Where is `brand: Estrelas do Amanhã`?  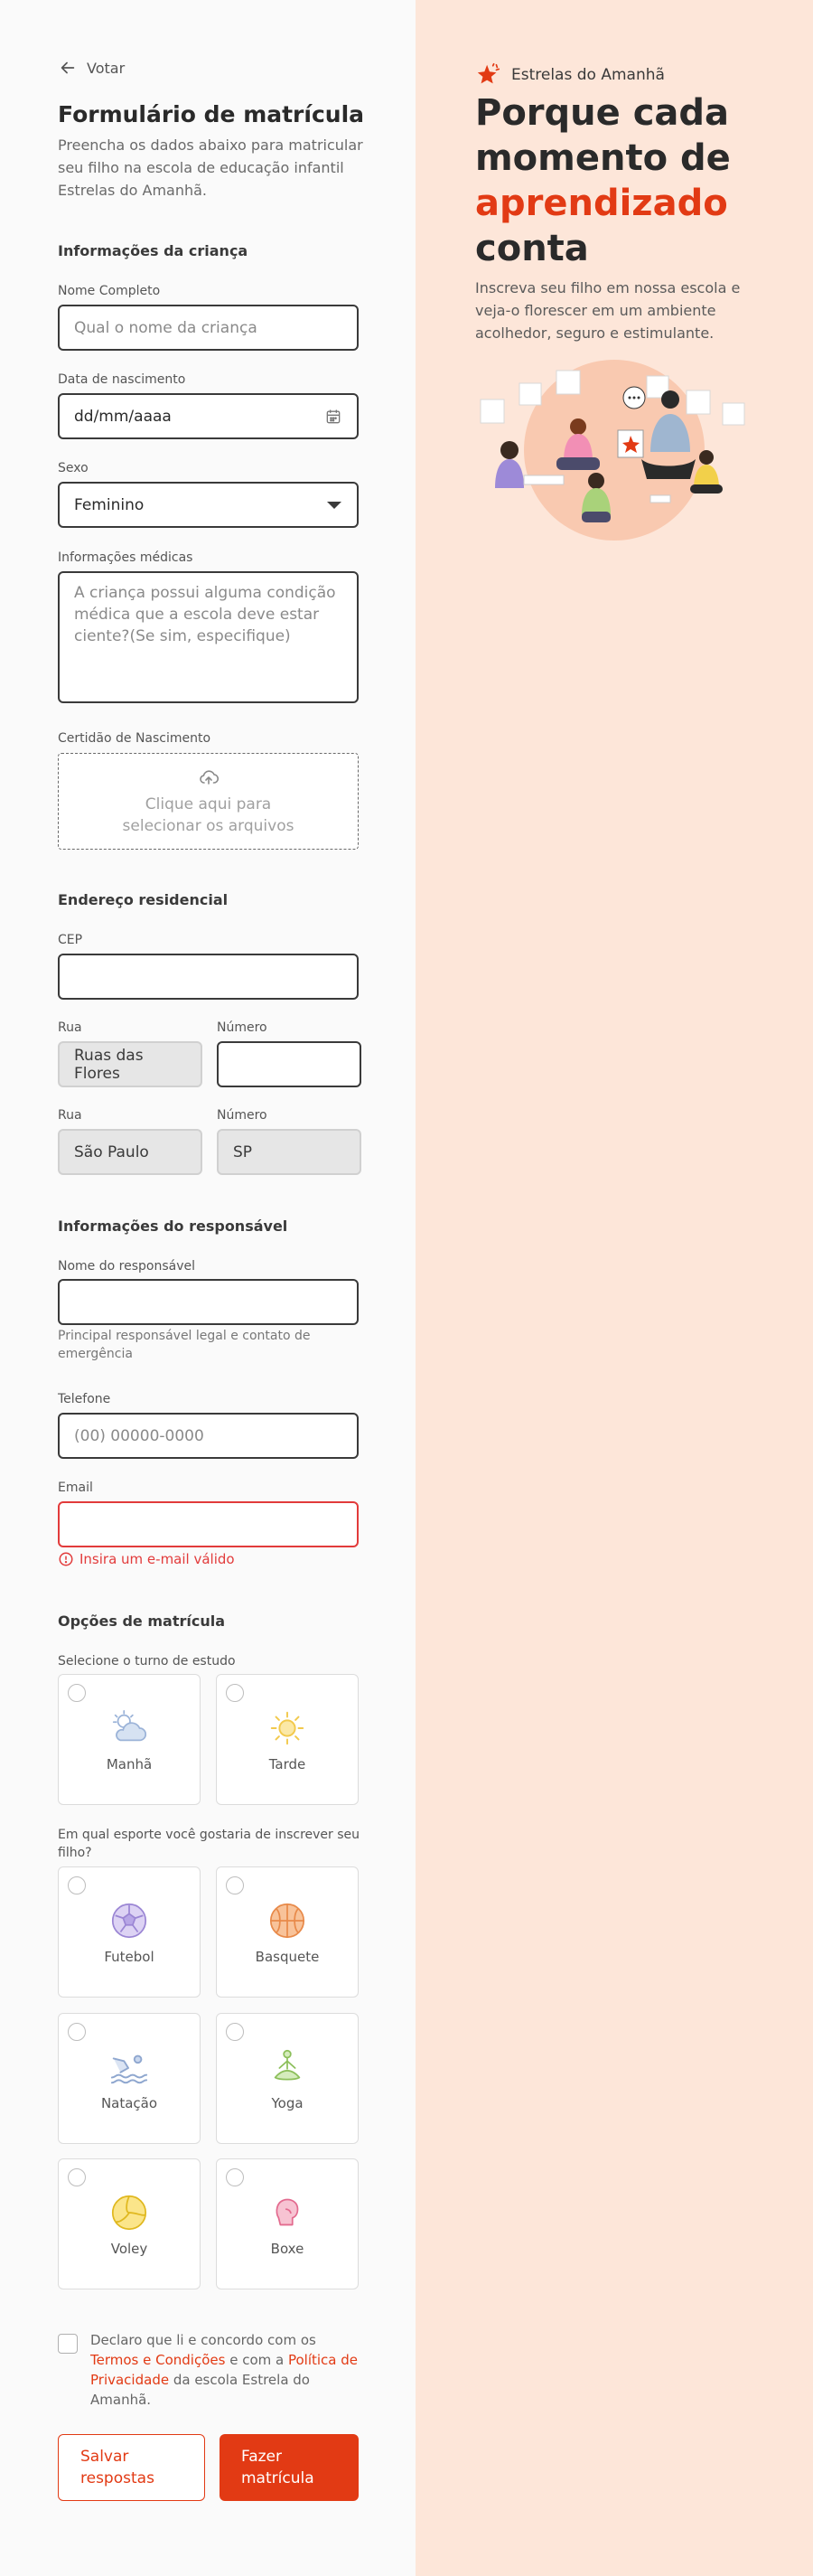 brand: Estrelas do Amanhã is located at coordinates (570, 75).